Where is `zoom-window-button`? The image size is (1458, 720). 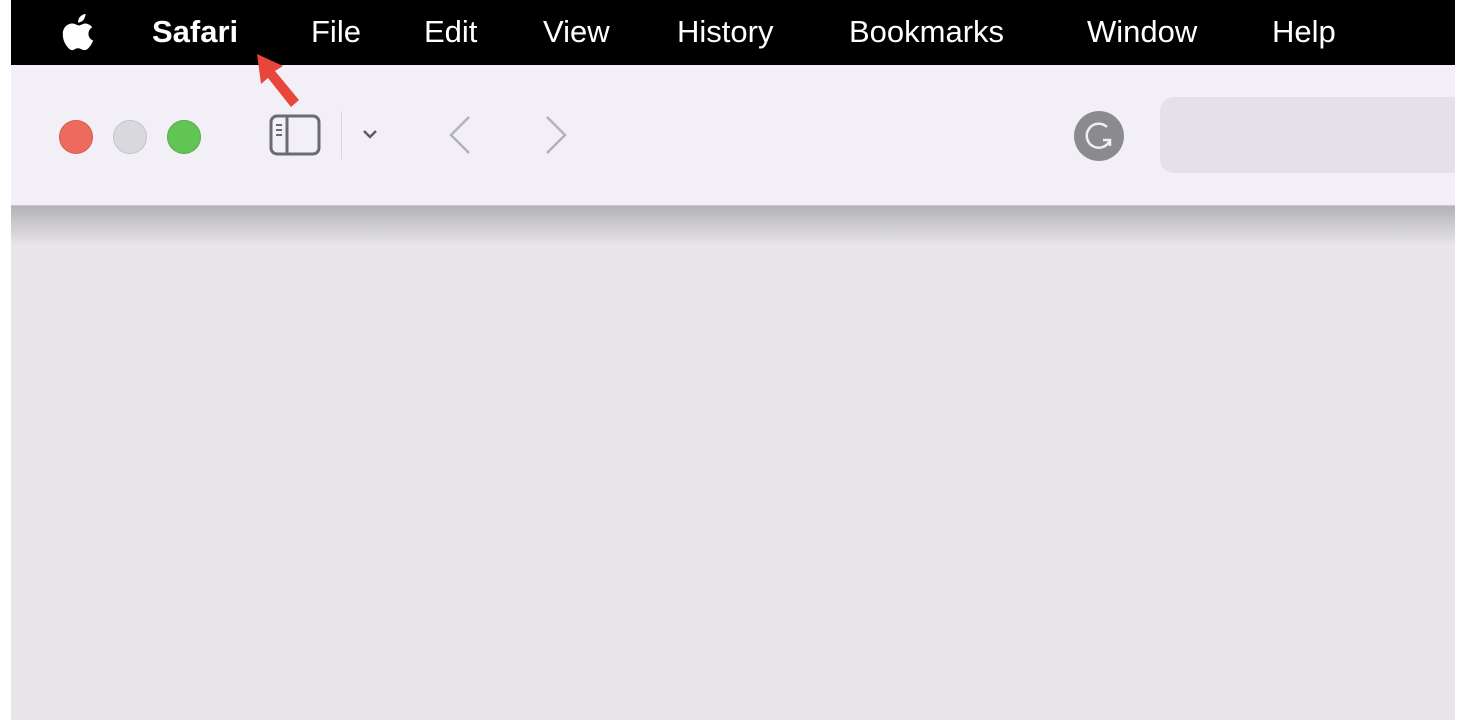 zoom-window-button is located at coordinates (184, 137).